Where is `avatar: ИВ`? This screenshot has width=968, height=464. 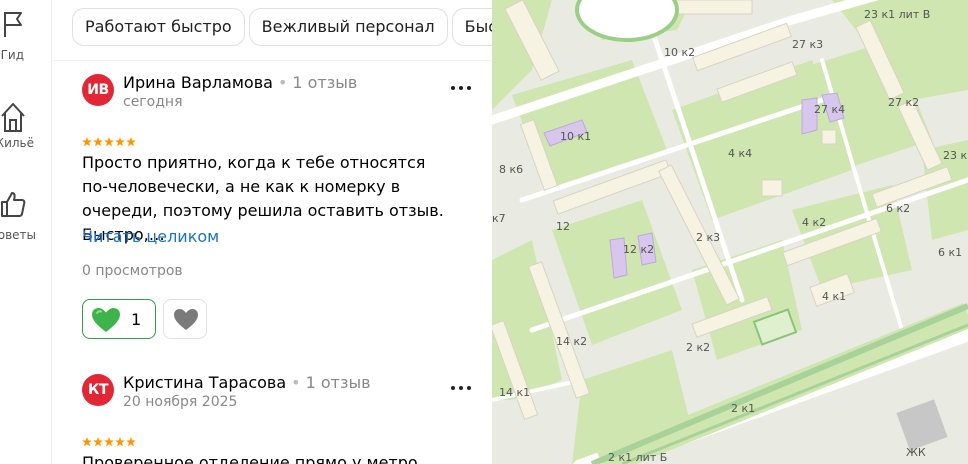
avatar: ИВ is located at coordinates (98, 90).